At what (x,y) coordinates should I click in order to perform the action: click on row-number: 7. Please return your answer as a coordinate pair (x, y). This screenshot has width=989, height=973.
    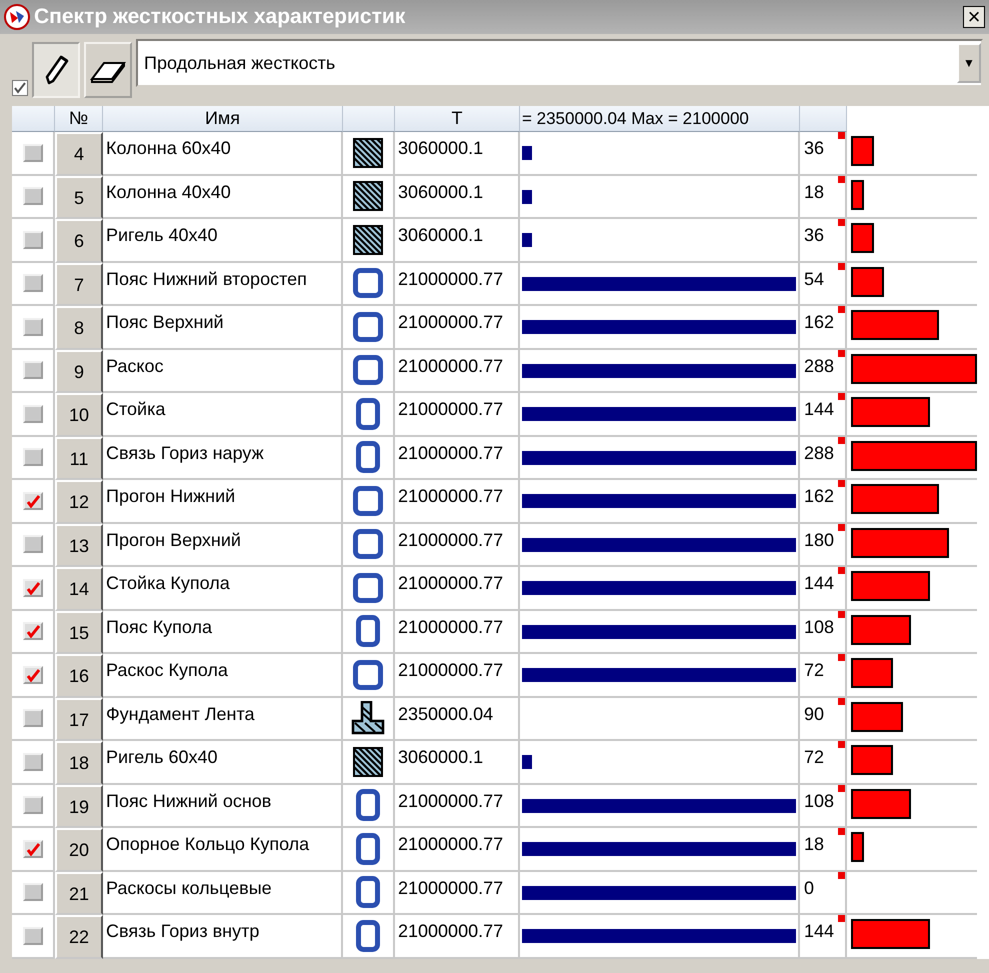
    Looking at the image, I should click on (79, 284).